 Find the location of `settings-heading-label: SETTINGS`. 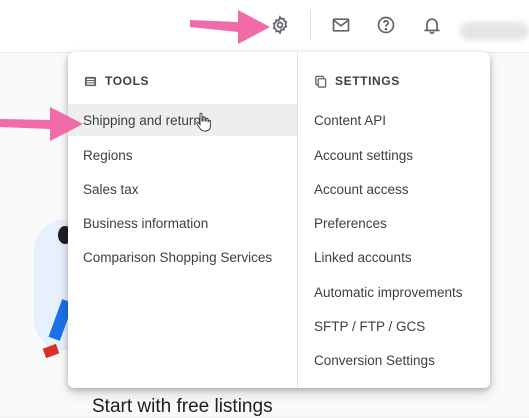

settings-heading-label: SETTINGS is located at coordinates (367, 81).